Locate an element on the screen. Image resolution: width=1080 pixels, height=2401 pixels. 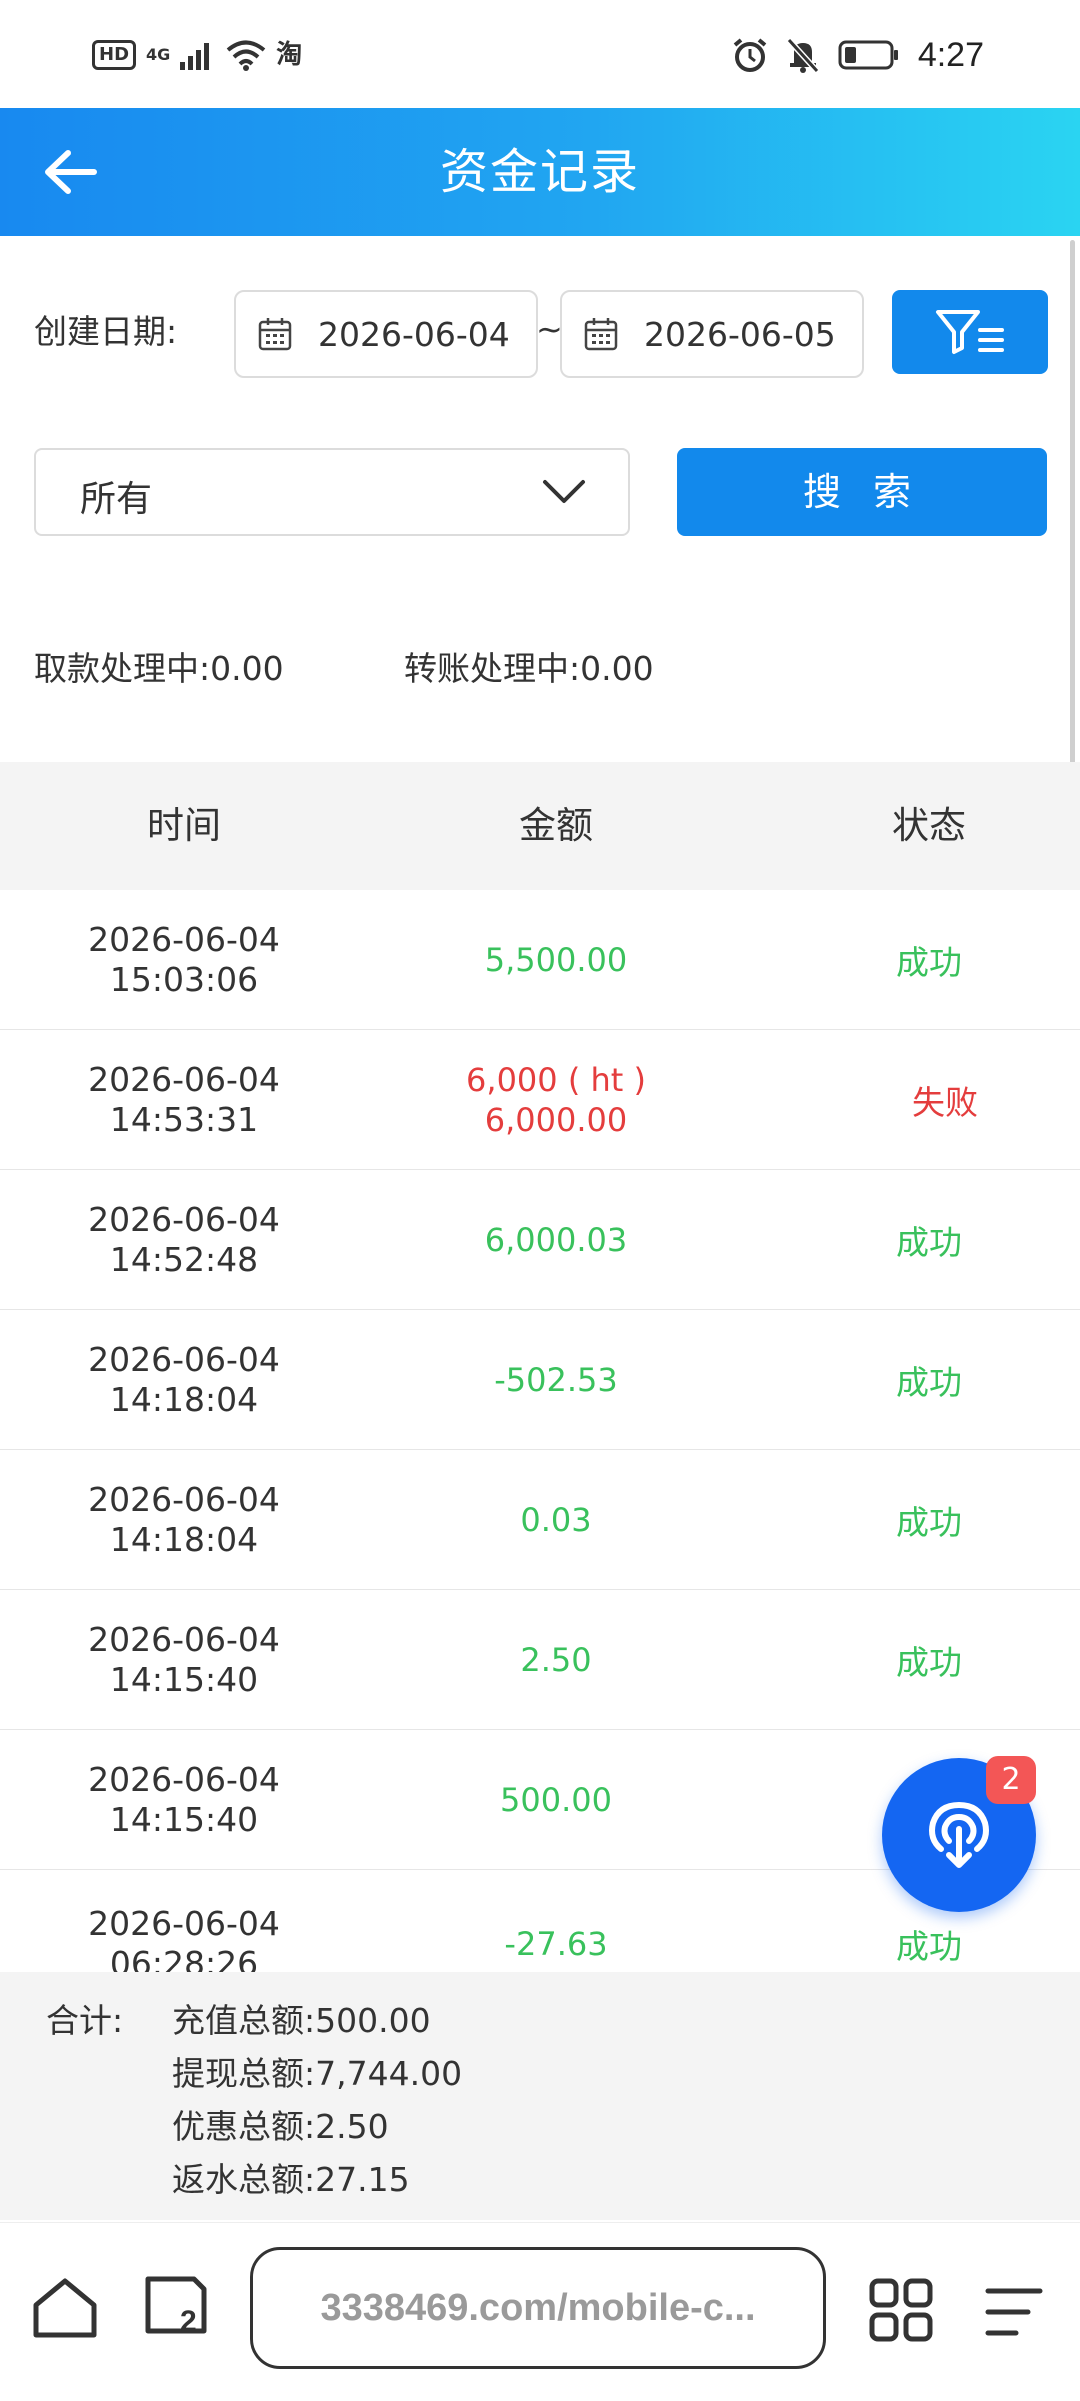
amount-value: 2.50 is located at coordinates (556, 1659).